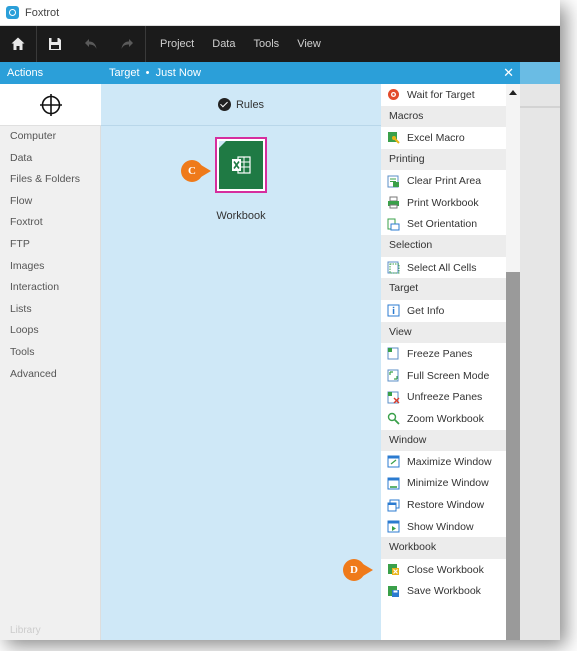 The width and height of the screenshot is (577, 651). I want to click on panel-item-label: Freeze Panes, so click(440, 353).